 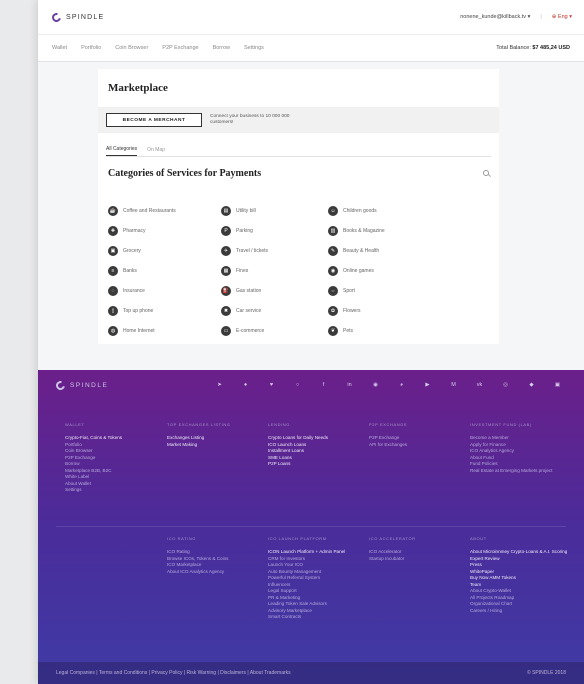 I want to click on footer-link: P2P Loans, so click(x=313, y=464).